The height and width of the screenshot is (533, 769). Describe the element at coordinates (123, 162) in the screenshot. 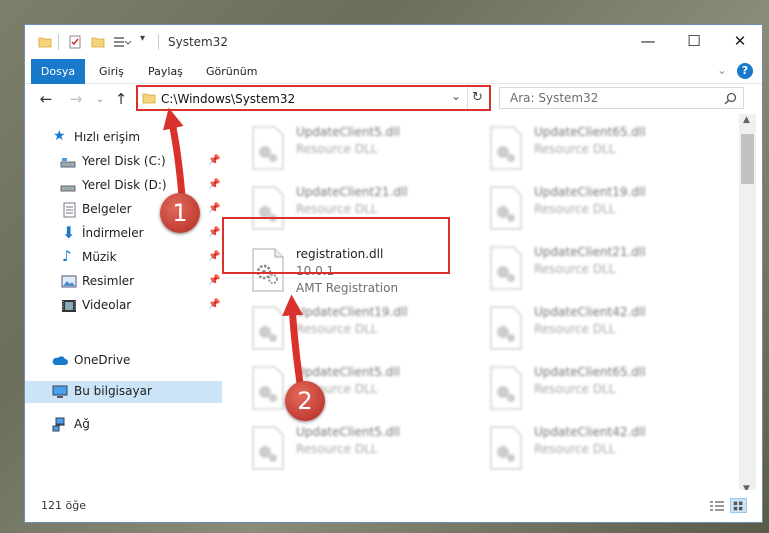

I see `nav-item-drive-c: Yerel Disk (C:) 📌` at that location.